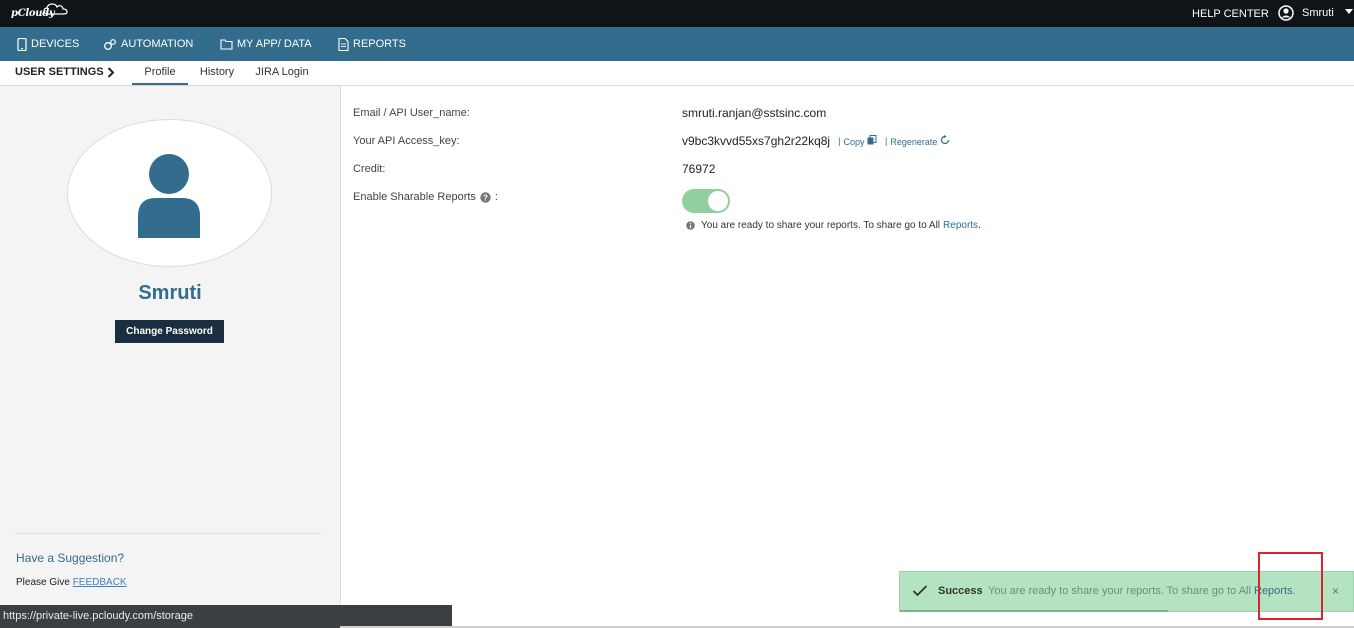  I want to click on email-label: Email / API User_name:, so click(411, 113).